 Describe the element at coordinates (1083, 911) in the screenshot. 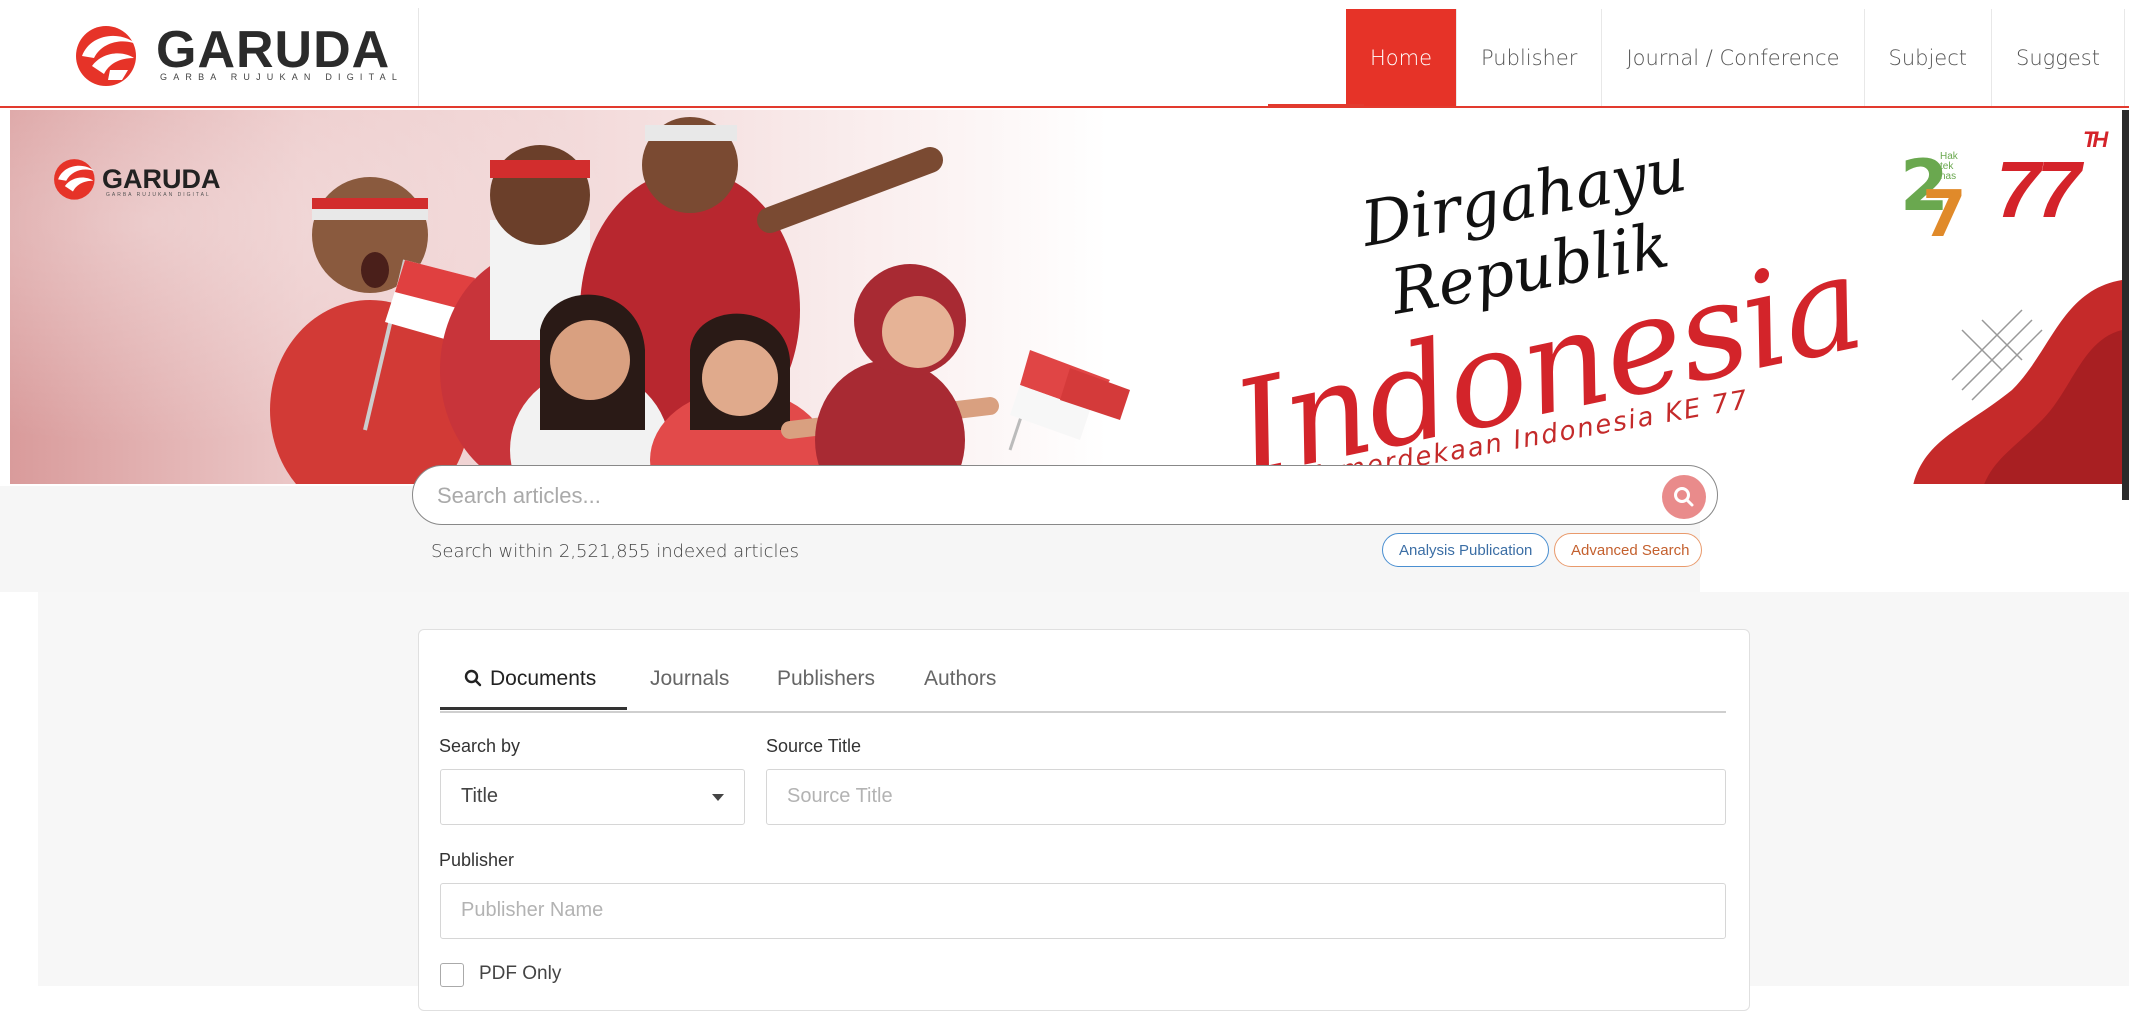

I see `publisher-input: Publisher Name` at that location.